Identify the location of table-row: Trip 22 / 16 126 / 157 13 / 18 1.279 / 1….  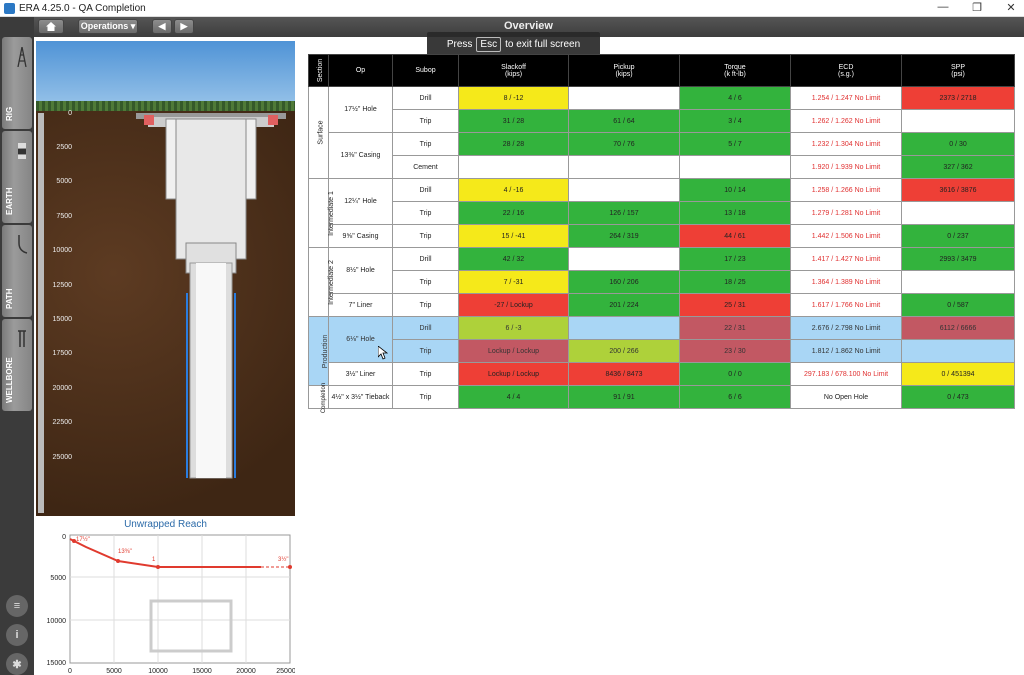
(662, 213).